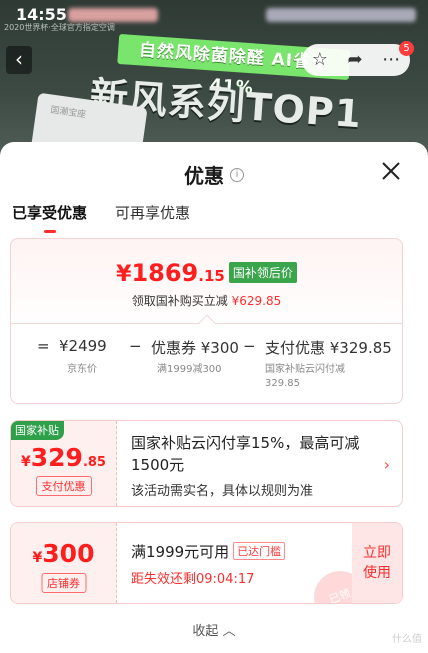 This screenshot has height=653, width=428. What do you see at coordinates (229, 631) in the screenshot?
I see `chevron-up-icon: ︿` at bounding box center [229, 631].